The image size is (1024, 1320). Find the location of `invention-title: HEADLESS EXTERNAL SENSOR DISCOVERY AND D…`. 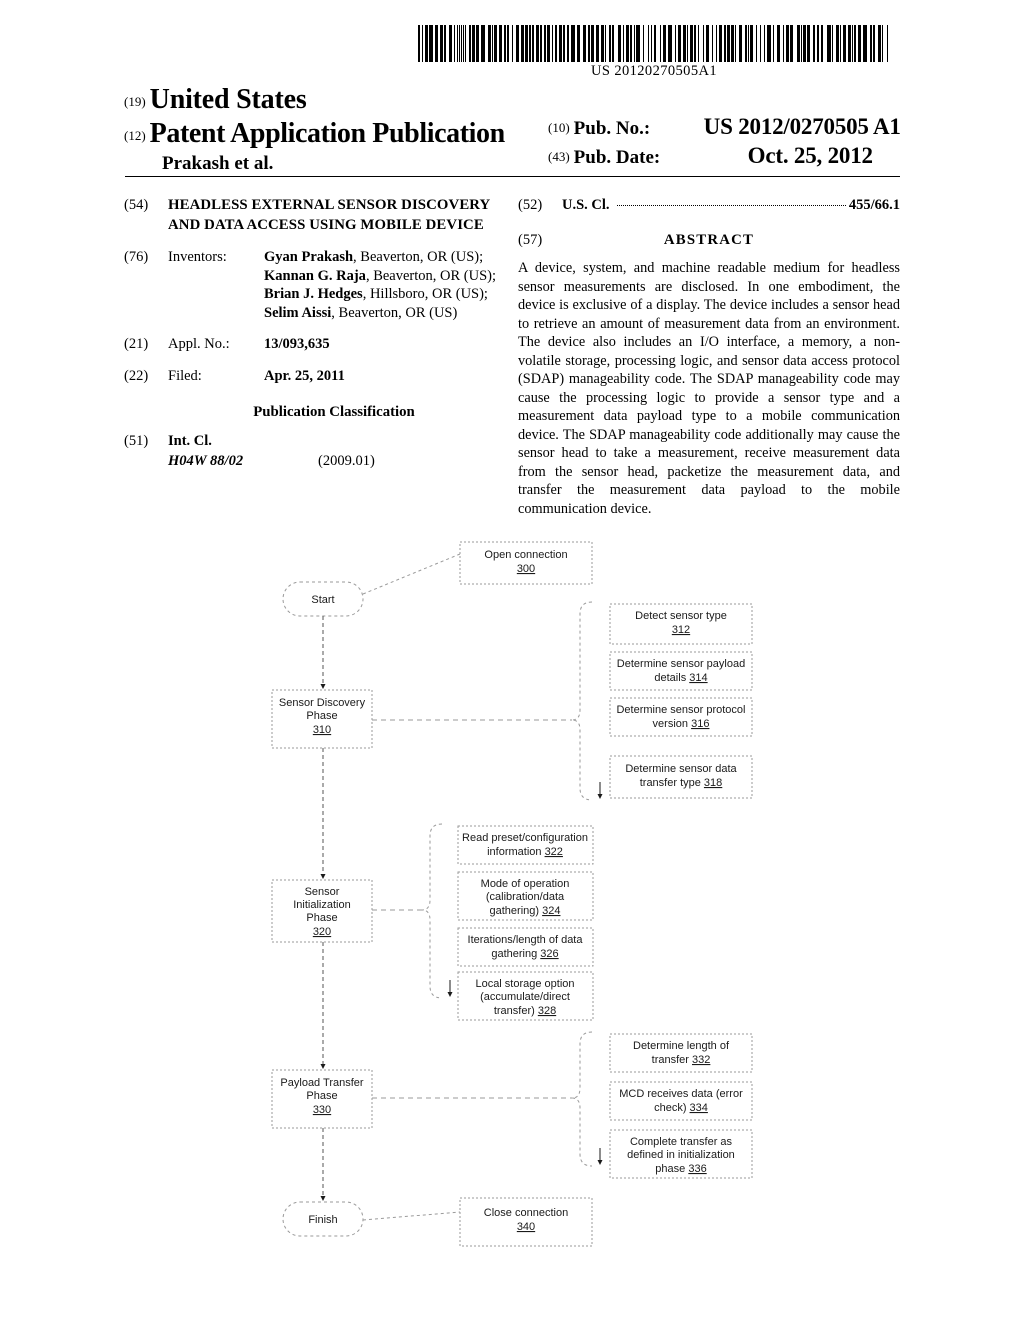

invention-title: HEADLESS EXTERNAL SENSOR DISCOVERY AND D… is located at coordinates (329, 215).